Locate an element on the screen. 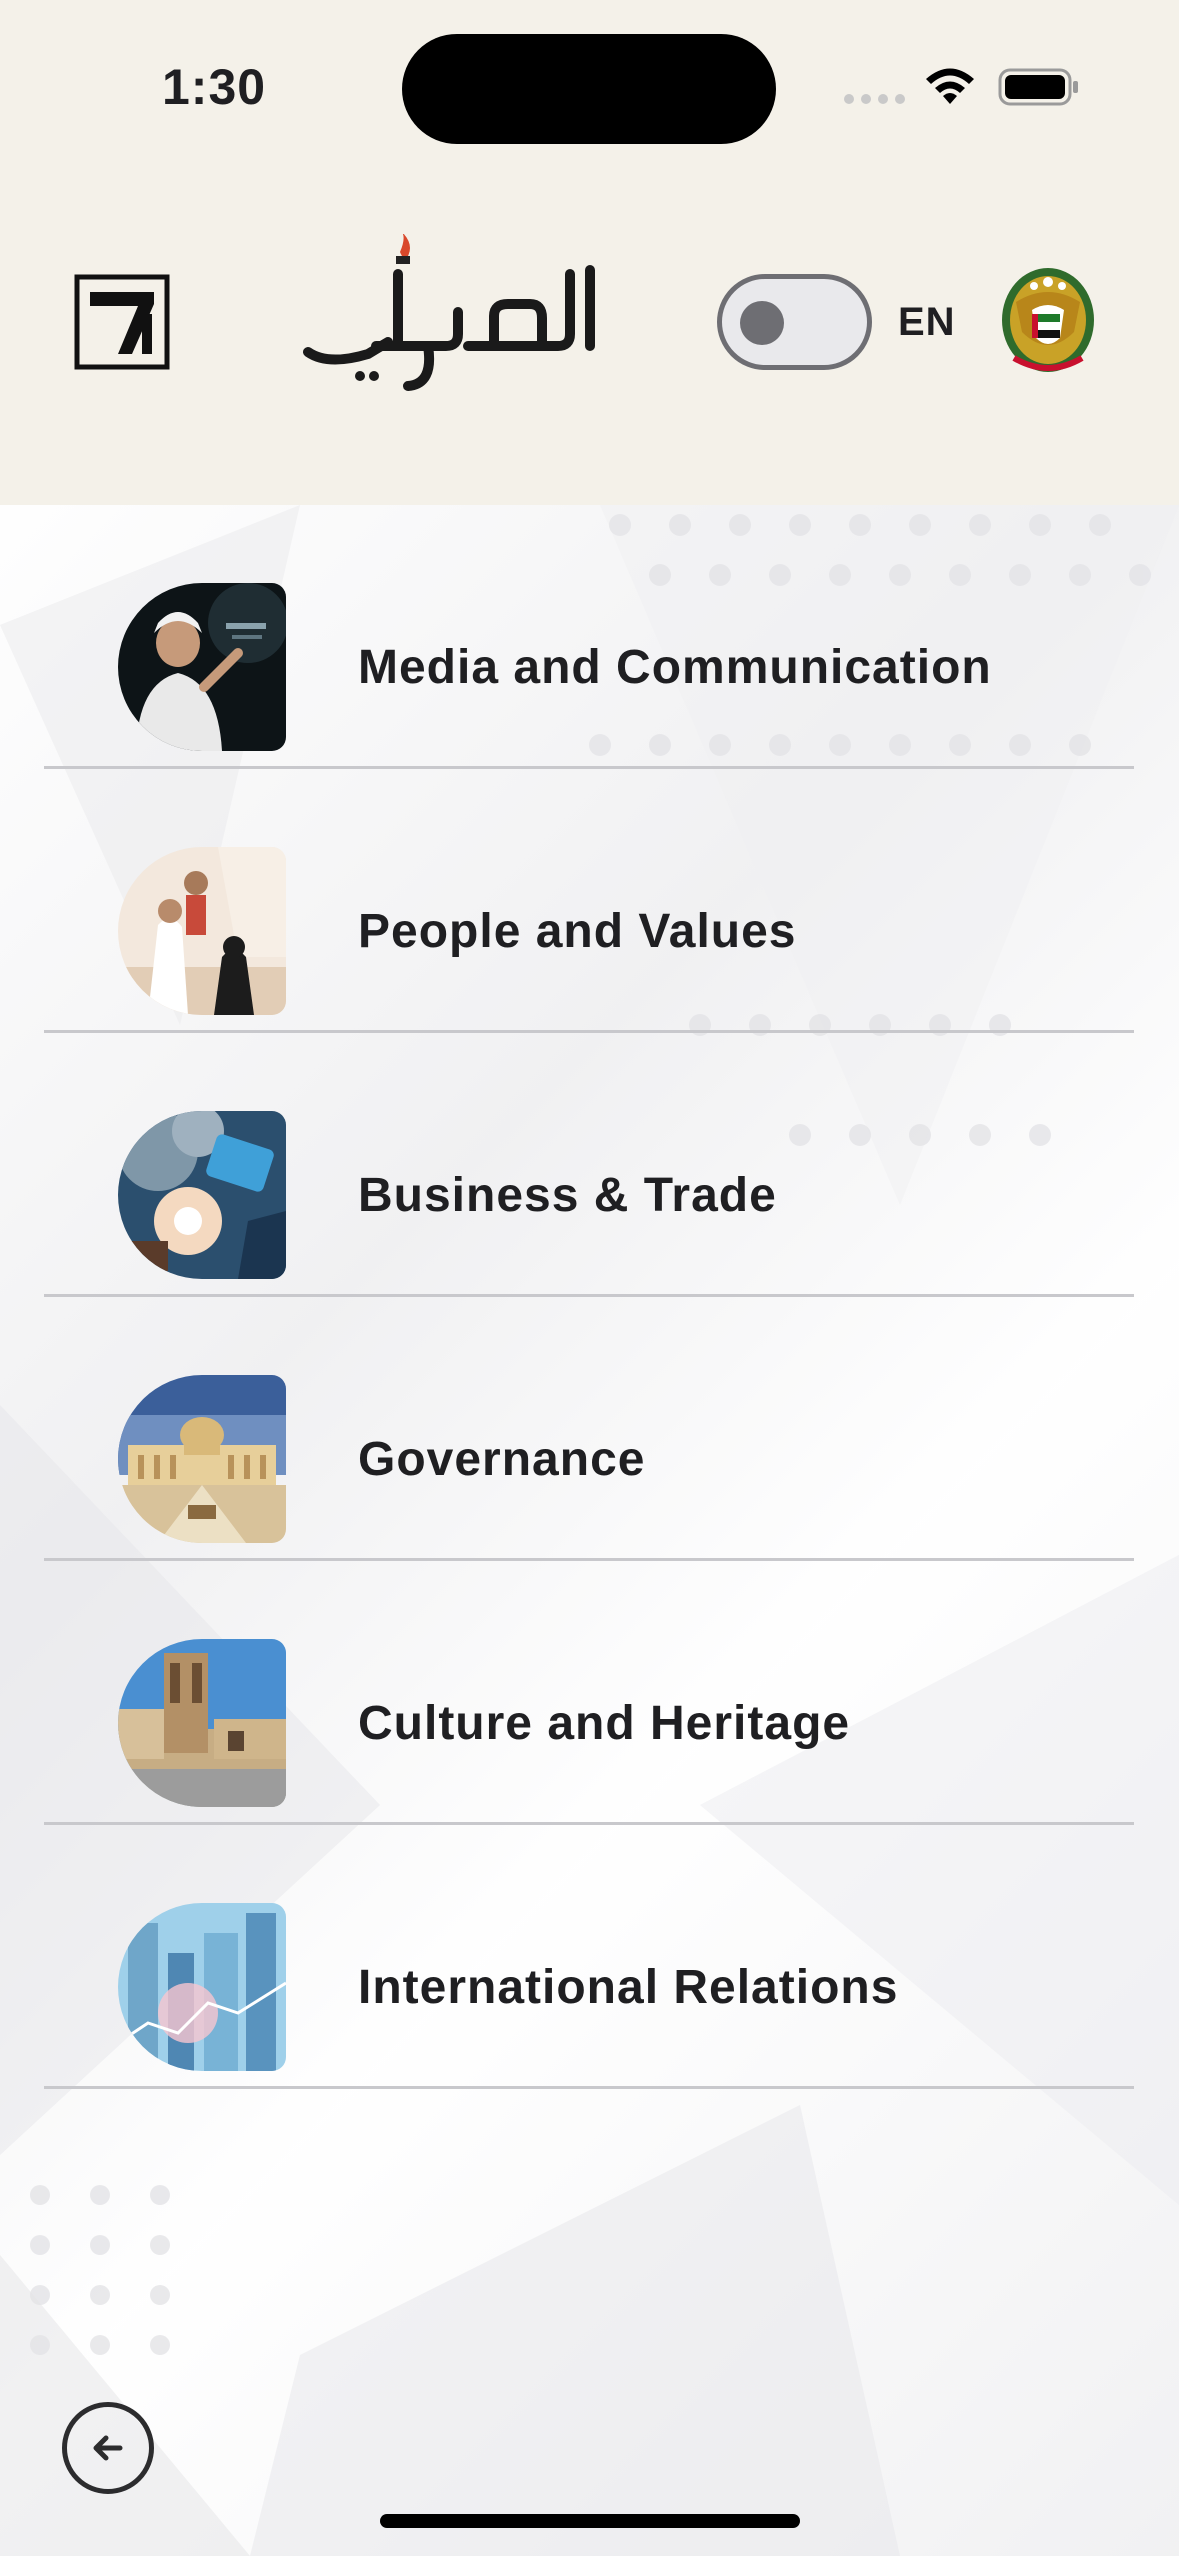 This screenshot has width=1179, height=2556. app-logo-icon is located at coordinates (449, 312).